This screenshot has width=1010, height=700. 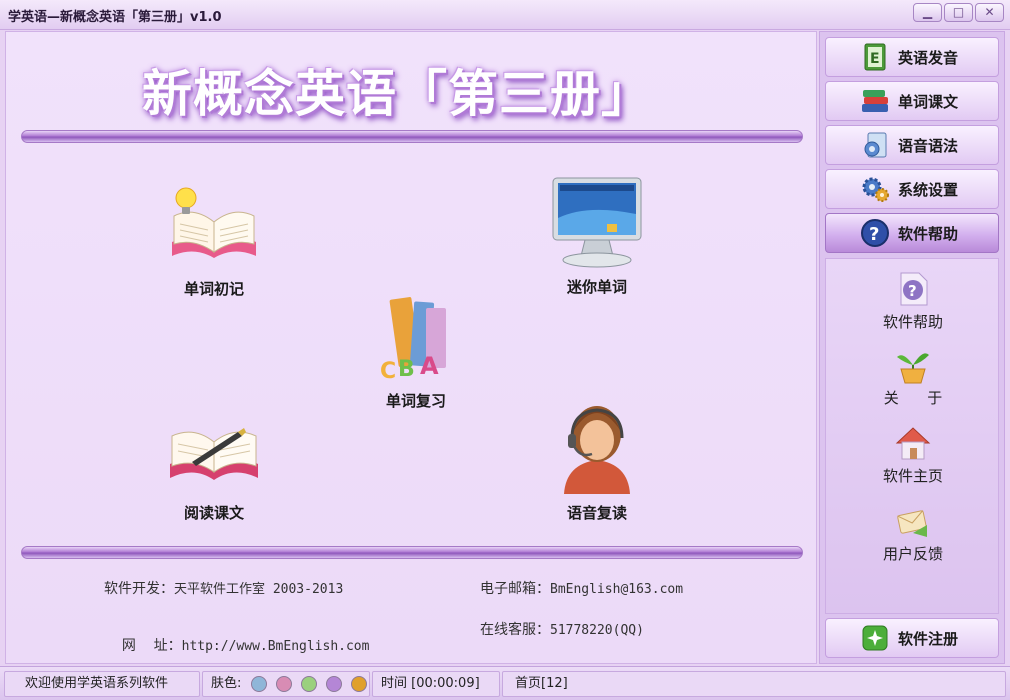 What do you see at coordinates (597, 630) in the screenshot?
I see `support-value: 51778220(QQ)` at bounding box center [597, 630].